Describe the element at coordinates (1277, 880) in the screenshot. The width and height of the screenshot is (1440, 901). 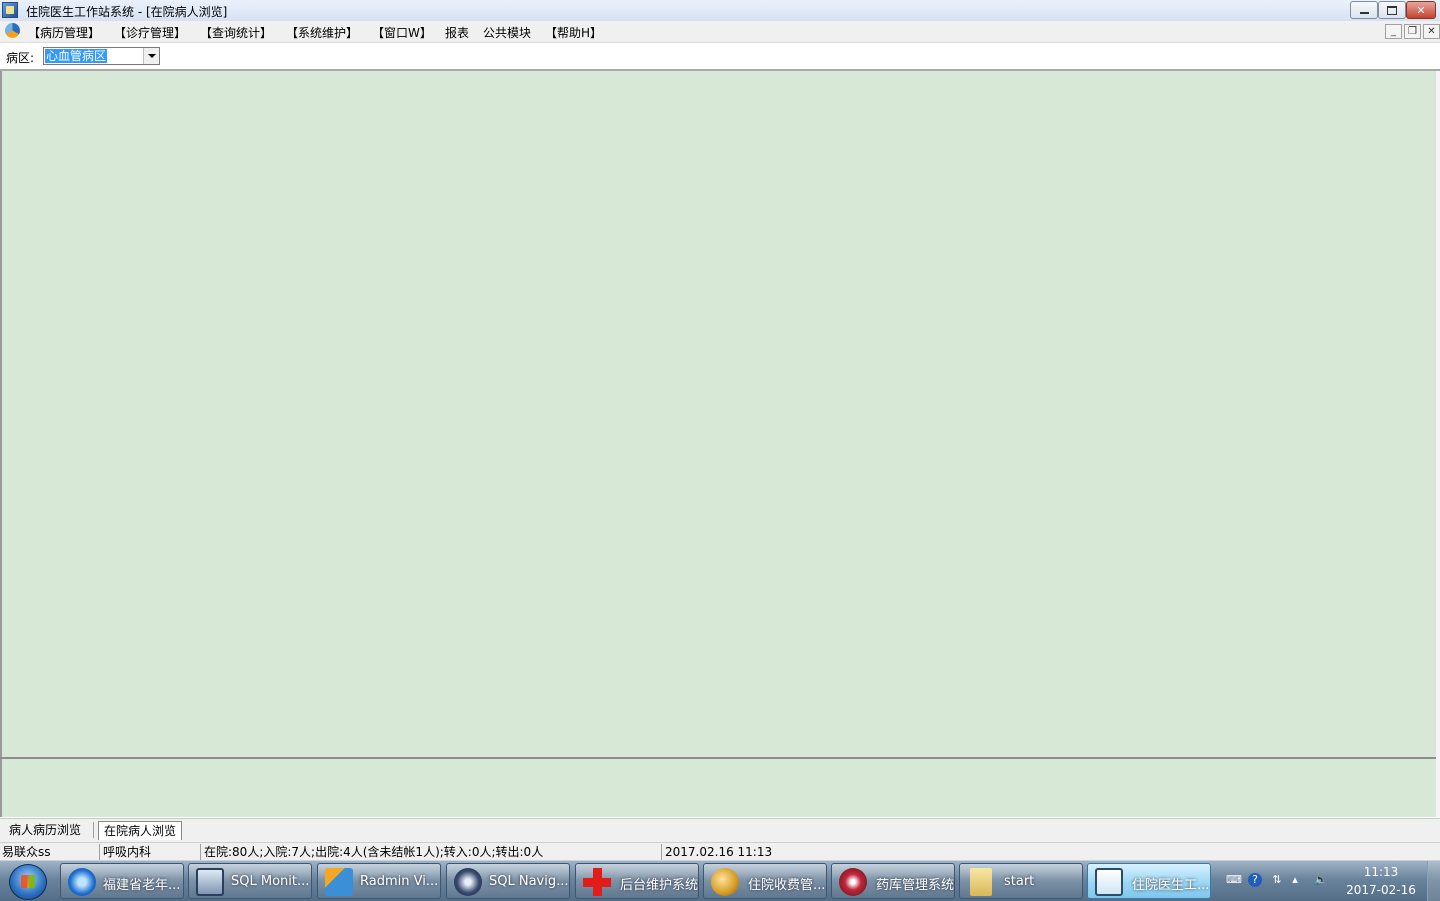
I see `network-icon: ⇅` at that location.